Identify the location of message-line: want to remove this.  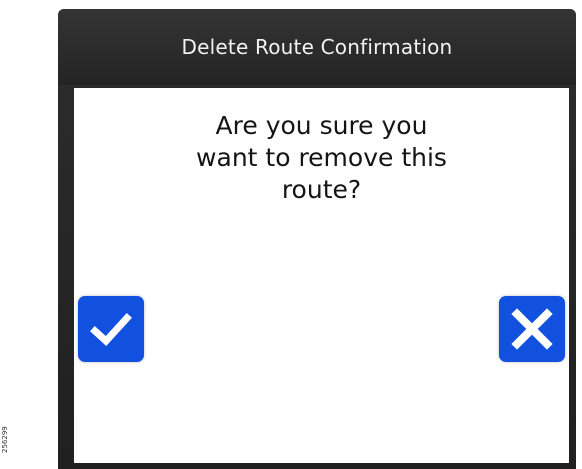
(321, 157).